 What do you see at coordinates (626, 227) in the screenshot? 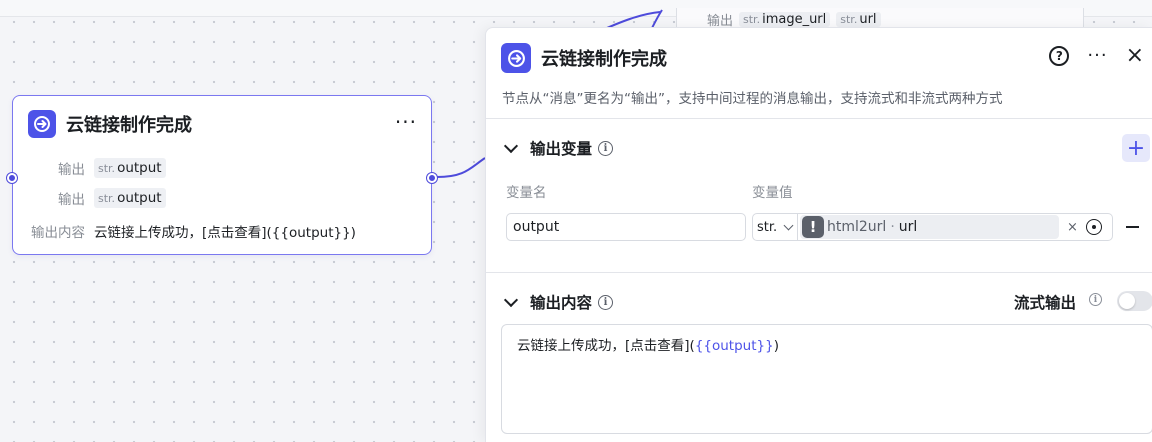
I see `variable-name-input: output` at bounding box center [626, 227].